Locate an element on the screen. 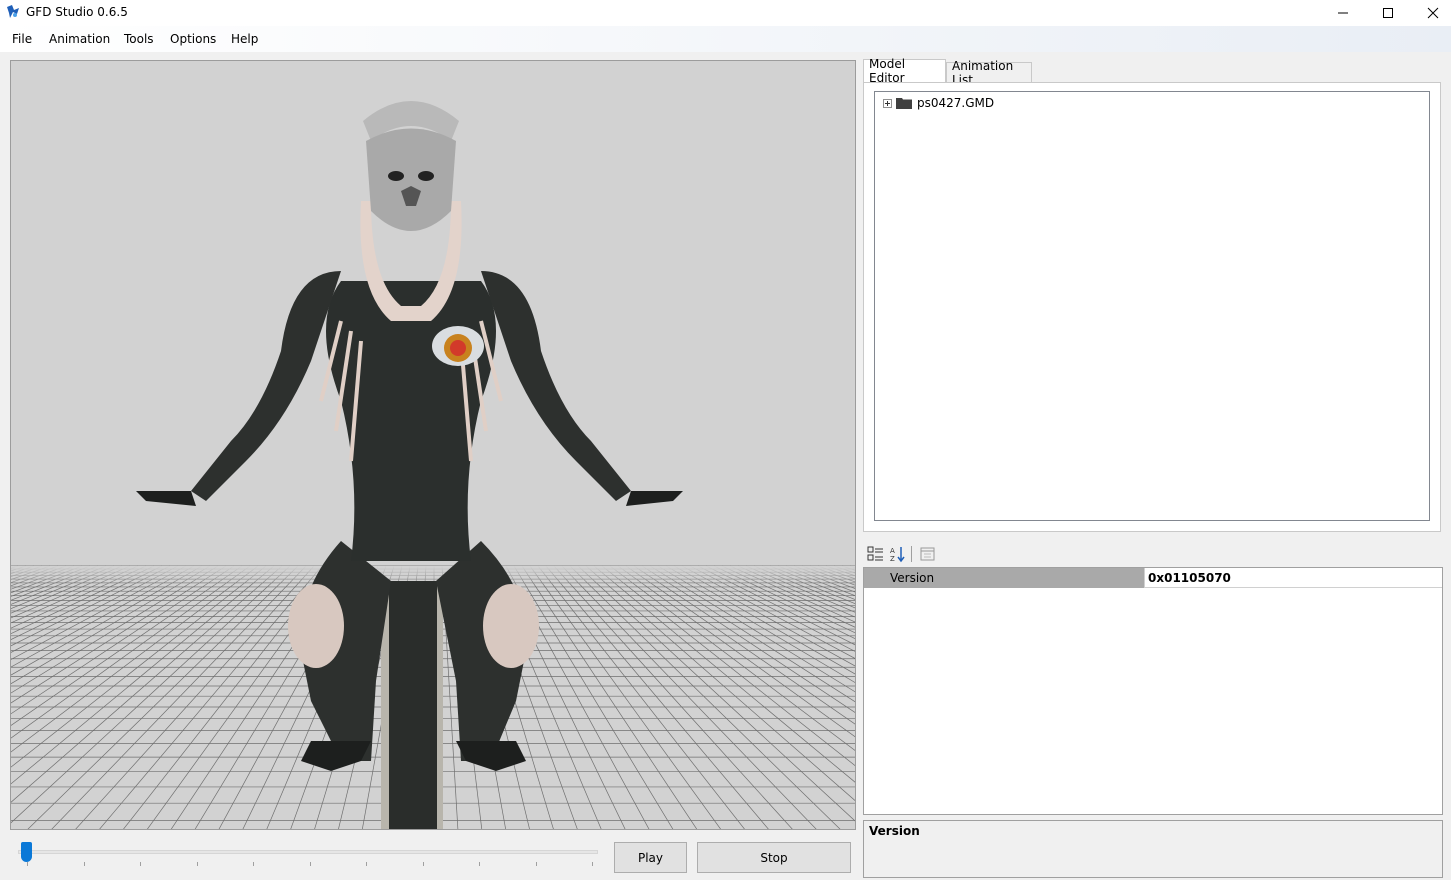 The height and width of the screenshot is (880, 1451). property-pages-icon is located at coordinates (928, 554).